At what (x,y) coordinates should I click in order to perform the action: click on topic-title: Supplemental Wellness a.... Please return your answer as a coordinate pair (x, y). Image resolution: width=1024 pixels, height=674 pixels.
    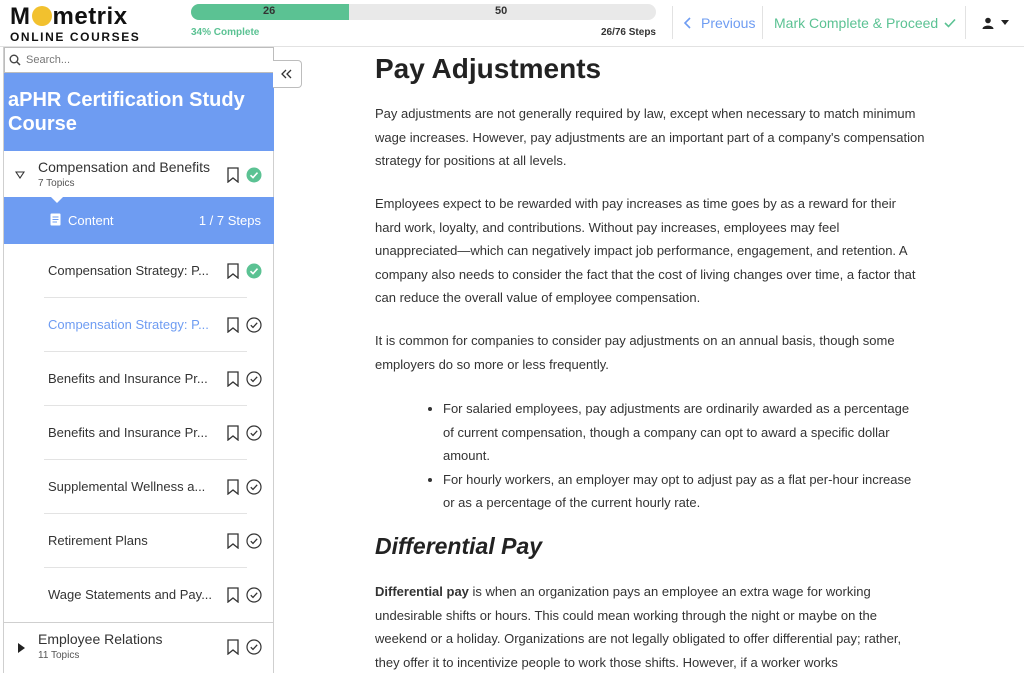
    Looking at the image, I should click on (127, 486).